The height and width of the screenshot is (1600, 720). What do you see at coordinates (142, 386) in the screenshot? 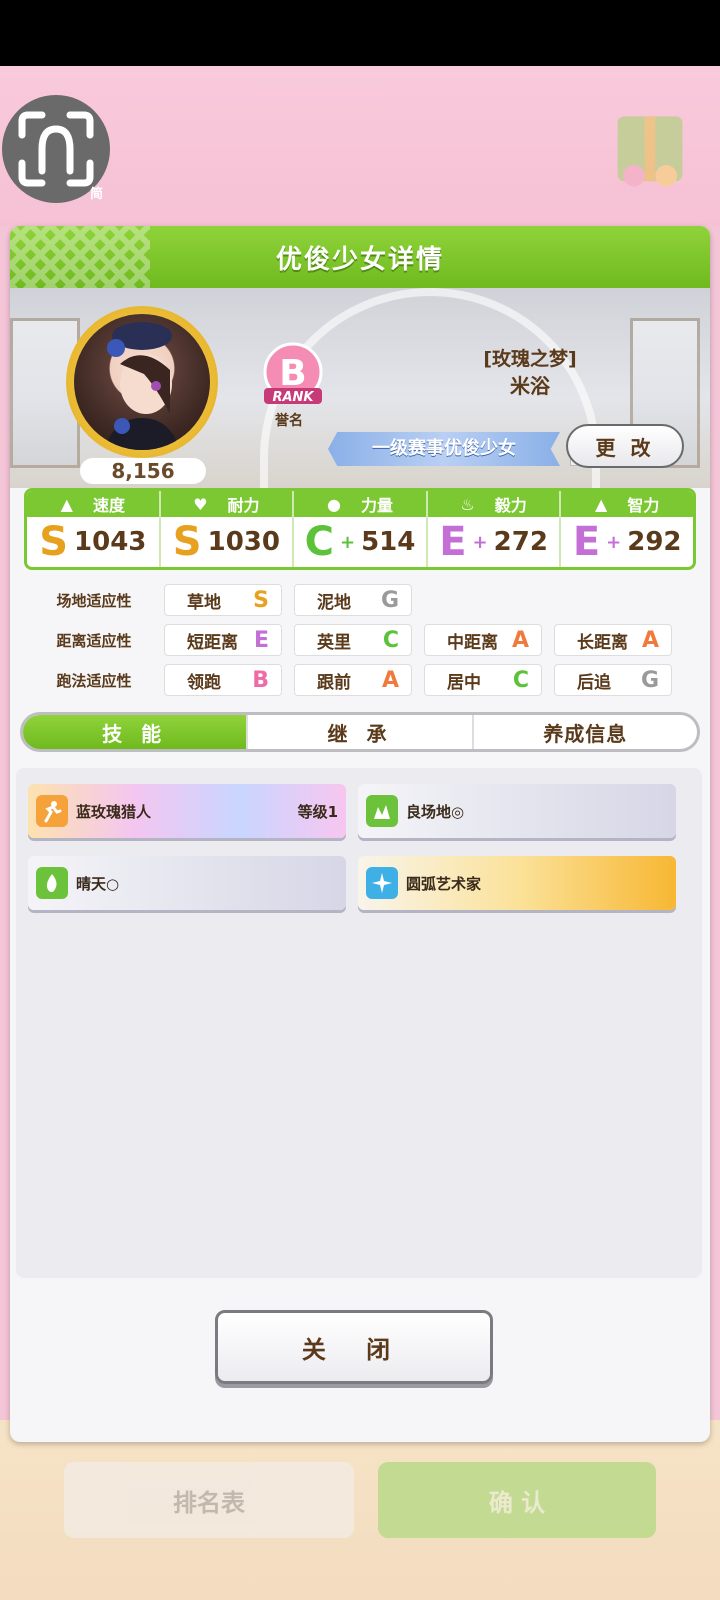
I see `character-portrait-icon` at bounding box center [142, 386].